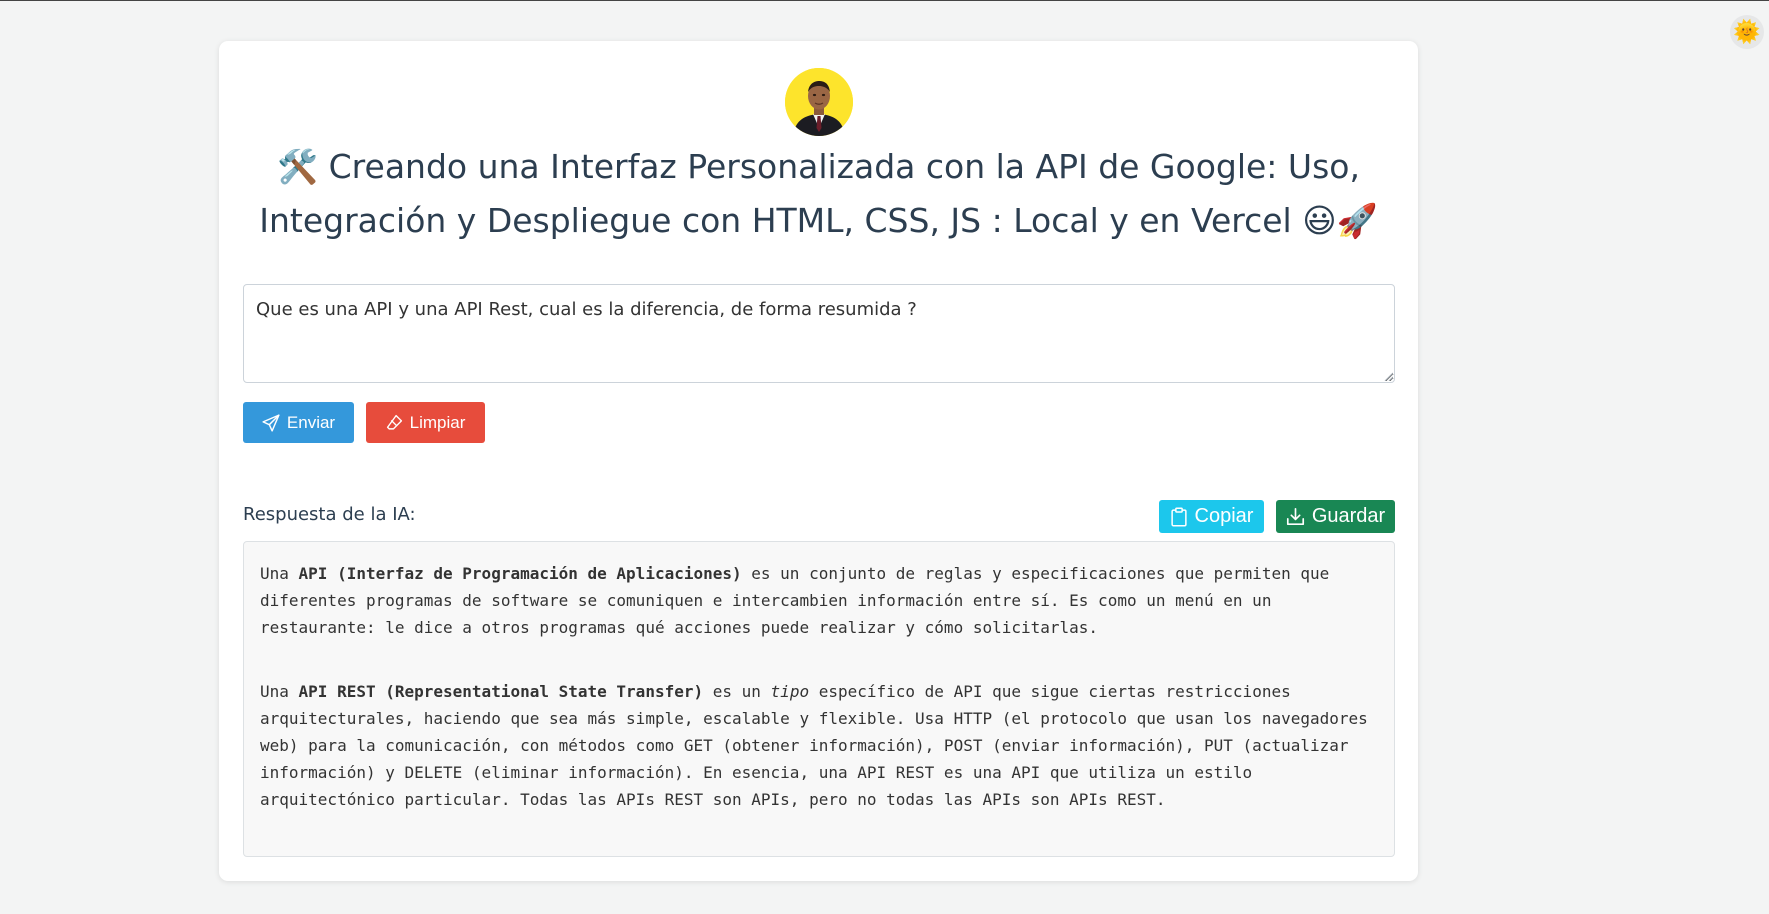  Describe the element at coordinates (394, 422) in the screenshot. I see `eraser-icon` at that location.